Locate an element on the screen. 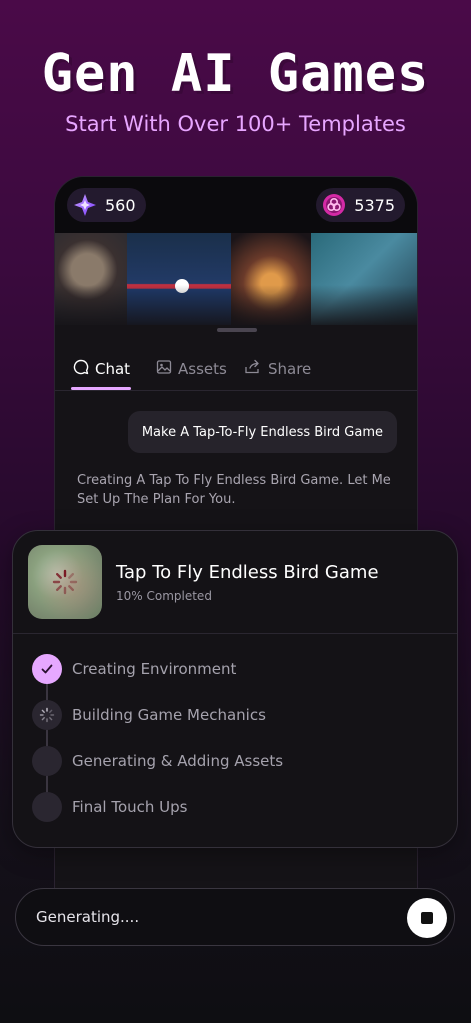  tab-label: Chat is located at coordinates (113, 369).